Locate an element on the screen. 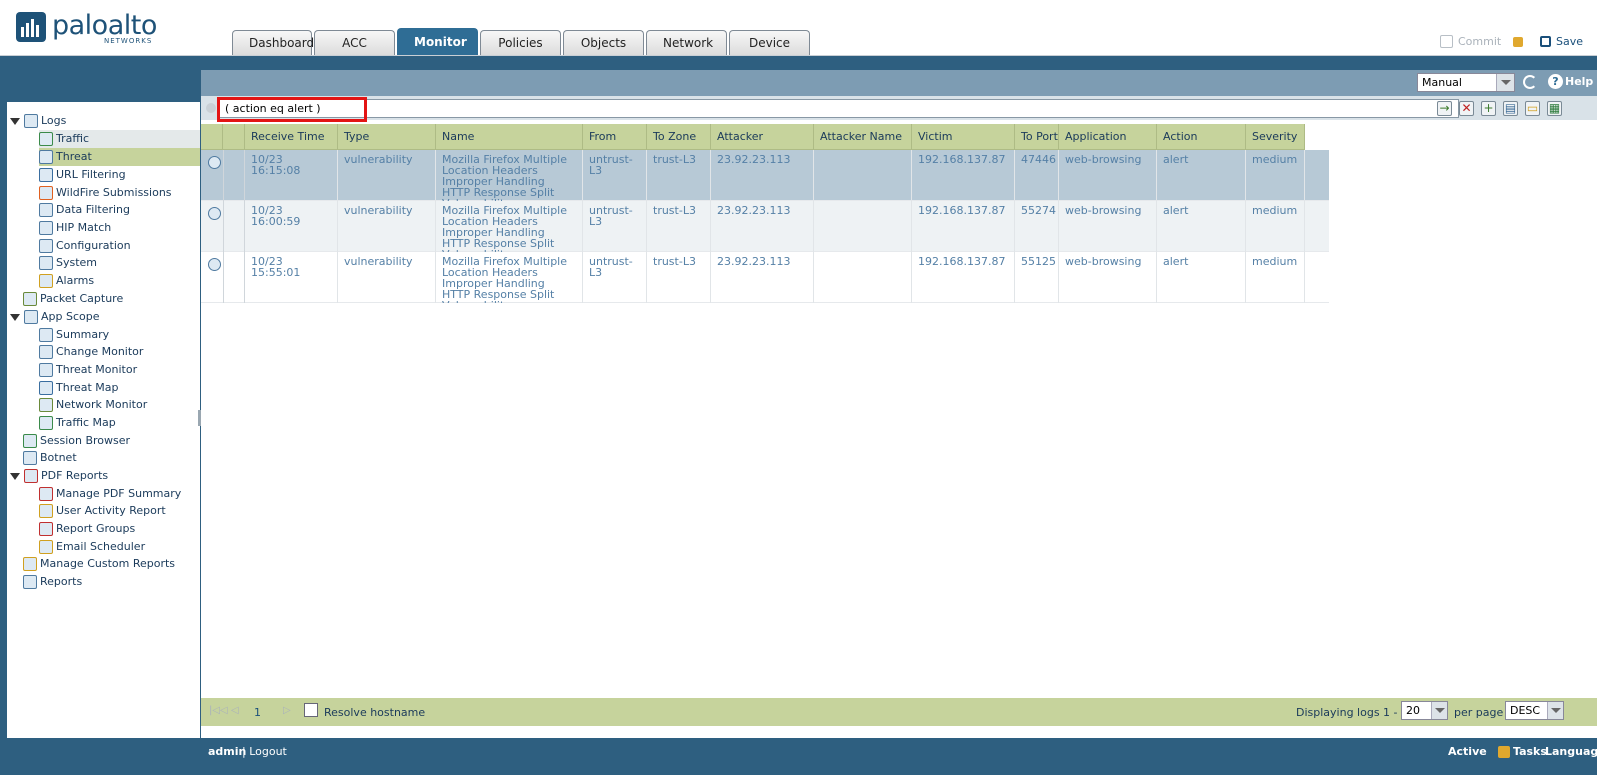 This screenshot has height=775, width=1597. tab-monitor: Monitor is located at coordinates (437, 41).